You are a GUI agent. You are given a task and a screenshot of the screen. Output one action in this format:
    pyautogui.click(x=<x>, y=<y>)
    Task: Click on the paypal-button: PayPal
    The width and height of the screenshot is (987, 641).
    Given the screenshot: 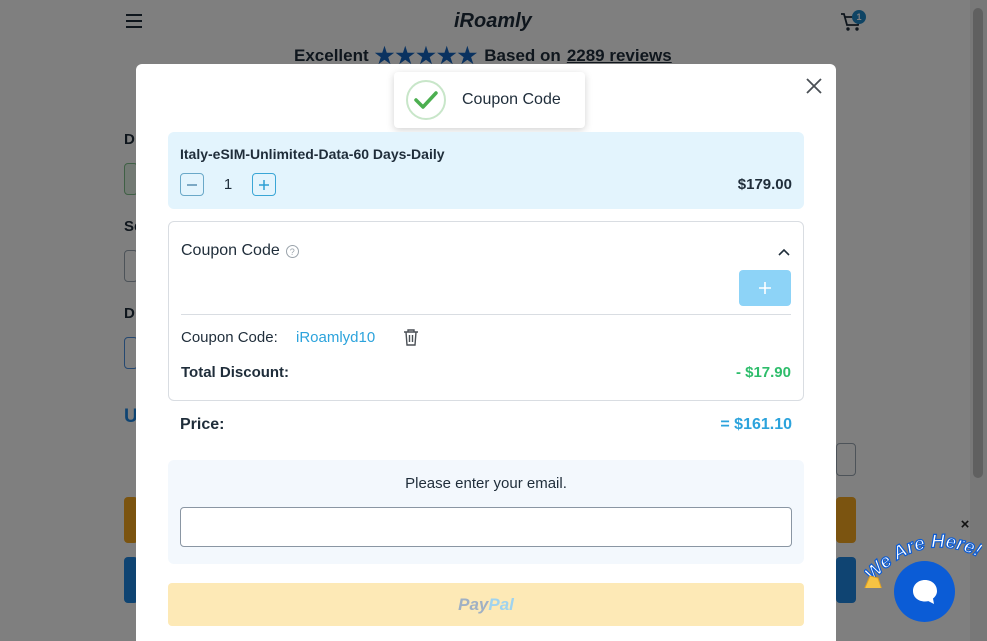 What is the action you would take?
    pyautogui.click(x=486, y=604)
    